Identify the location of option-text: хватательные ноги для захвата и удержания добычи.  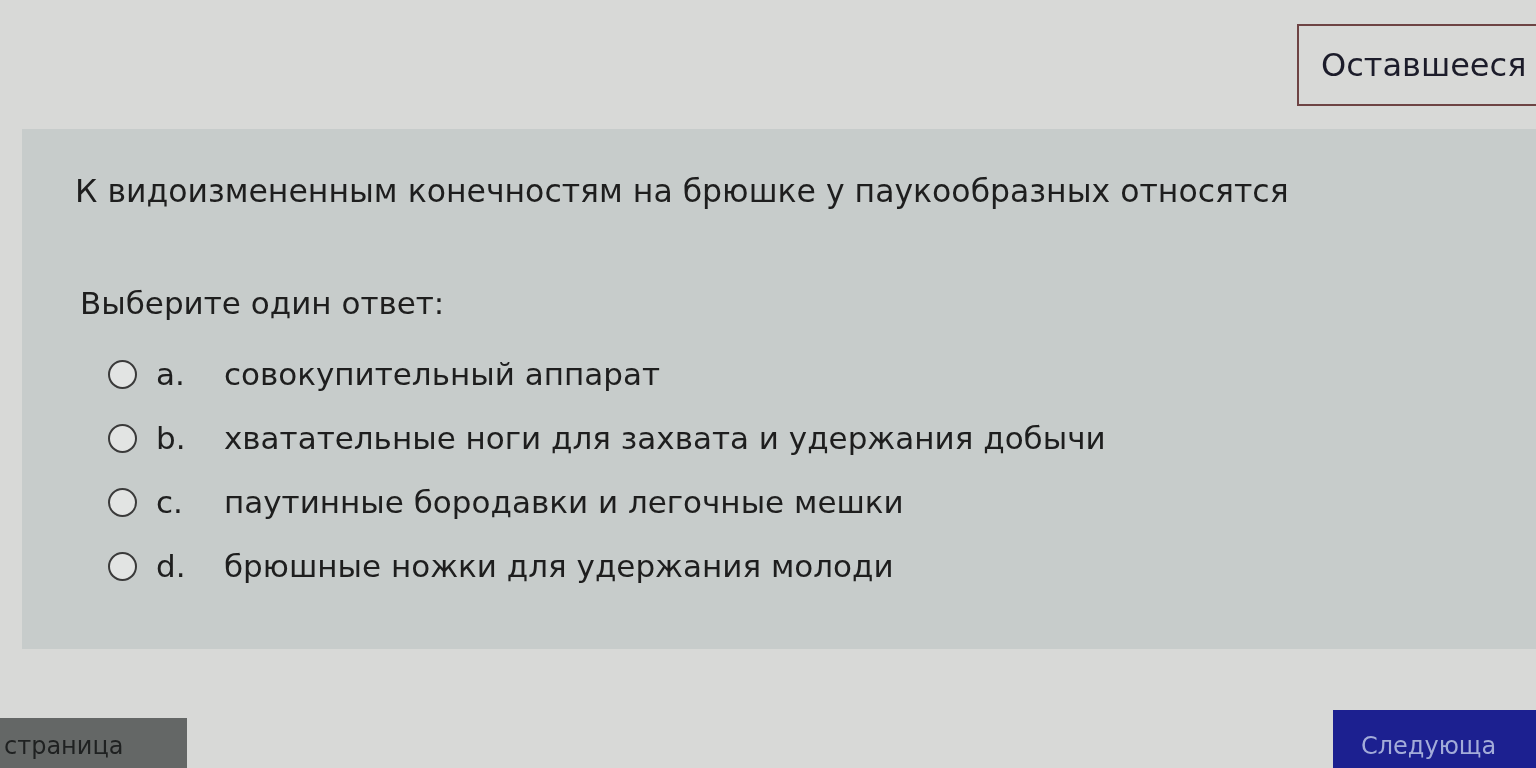
(665, 438).